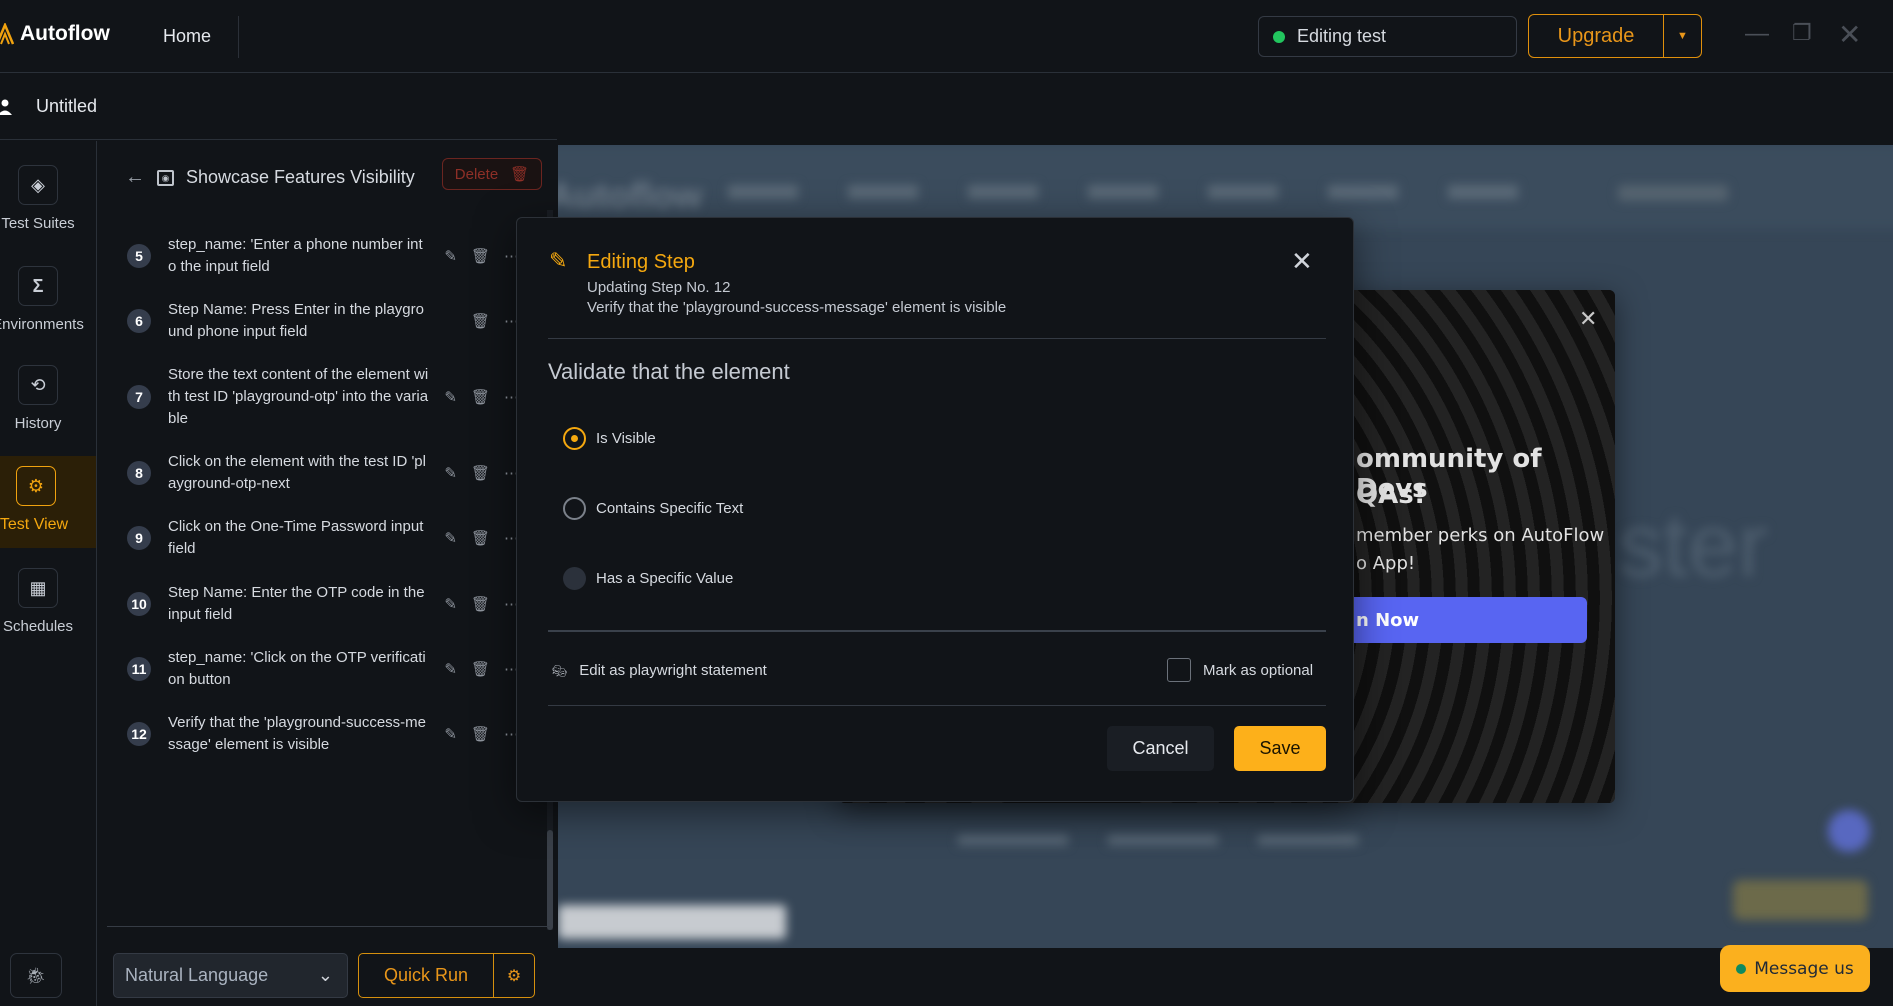 The width and height of the screenshot is (1893, 1006). I want to click on save-button: Save, so click(1280, 748).